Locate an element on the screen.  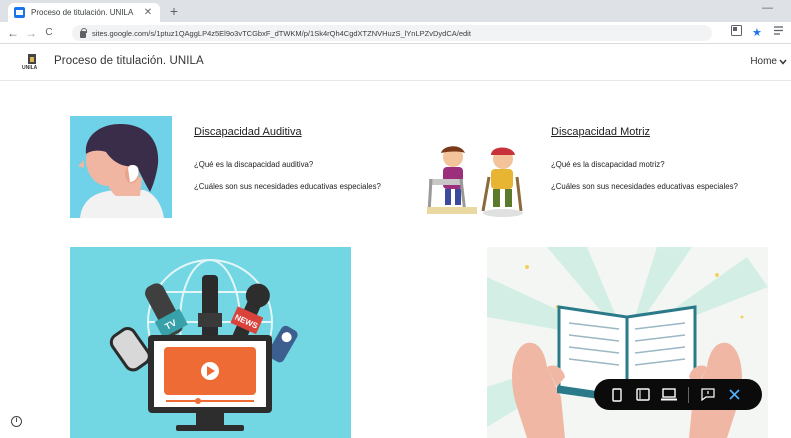
tab-close-icon: ✕ is located at coordinates (148, 12).